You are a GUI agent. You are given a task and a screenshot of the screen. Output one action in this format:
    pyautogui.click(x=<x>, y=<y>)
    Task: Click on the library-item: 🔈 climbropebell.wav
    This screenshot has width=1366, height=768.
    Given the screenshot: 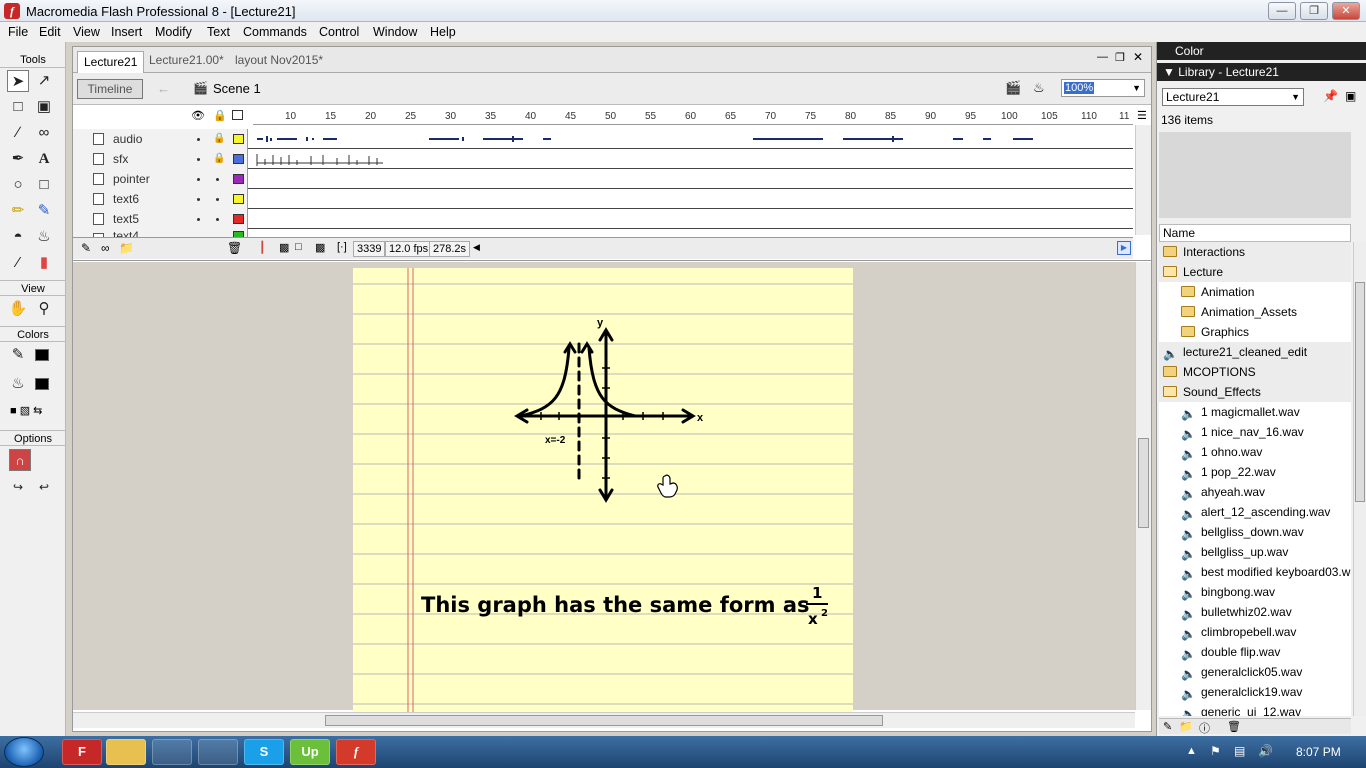 What is the action you would take?
    pyautogui.click(x=1255, y=632)
    